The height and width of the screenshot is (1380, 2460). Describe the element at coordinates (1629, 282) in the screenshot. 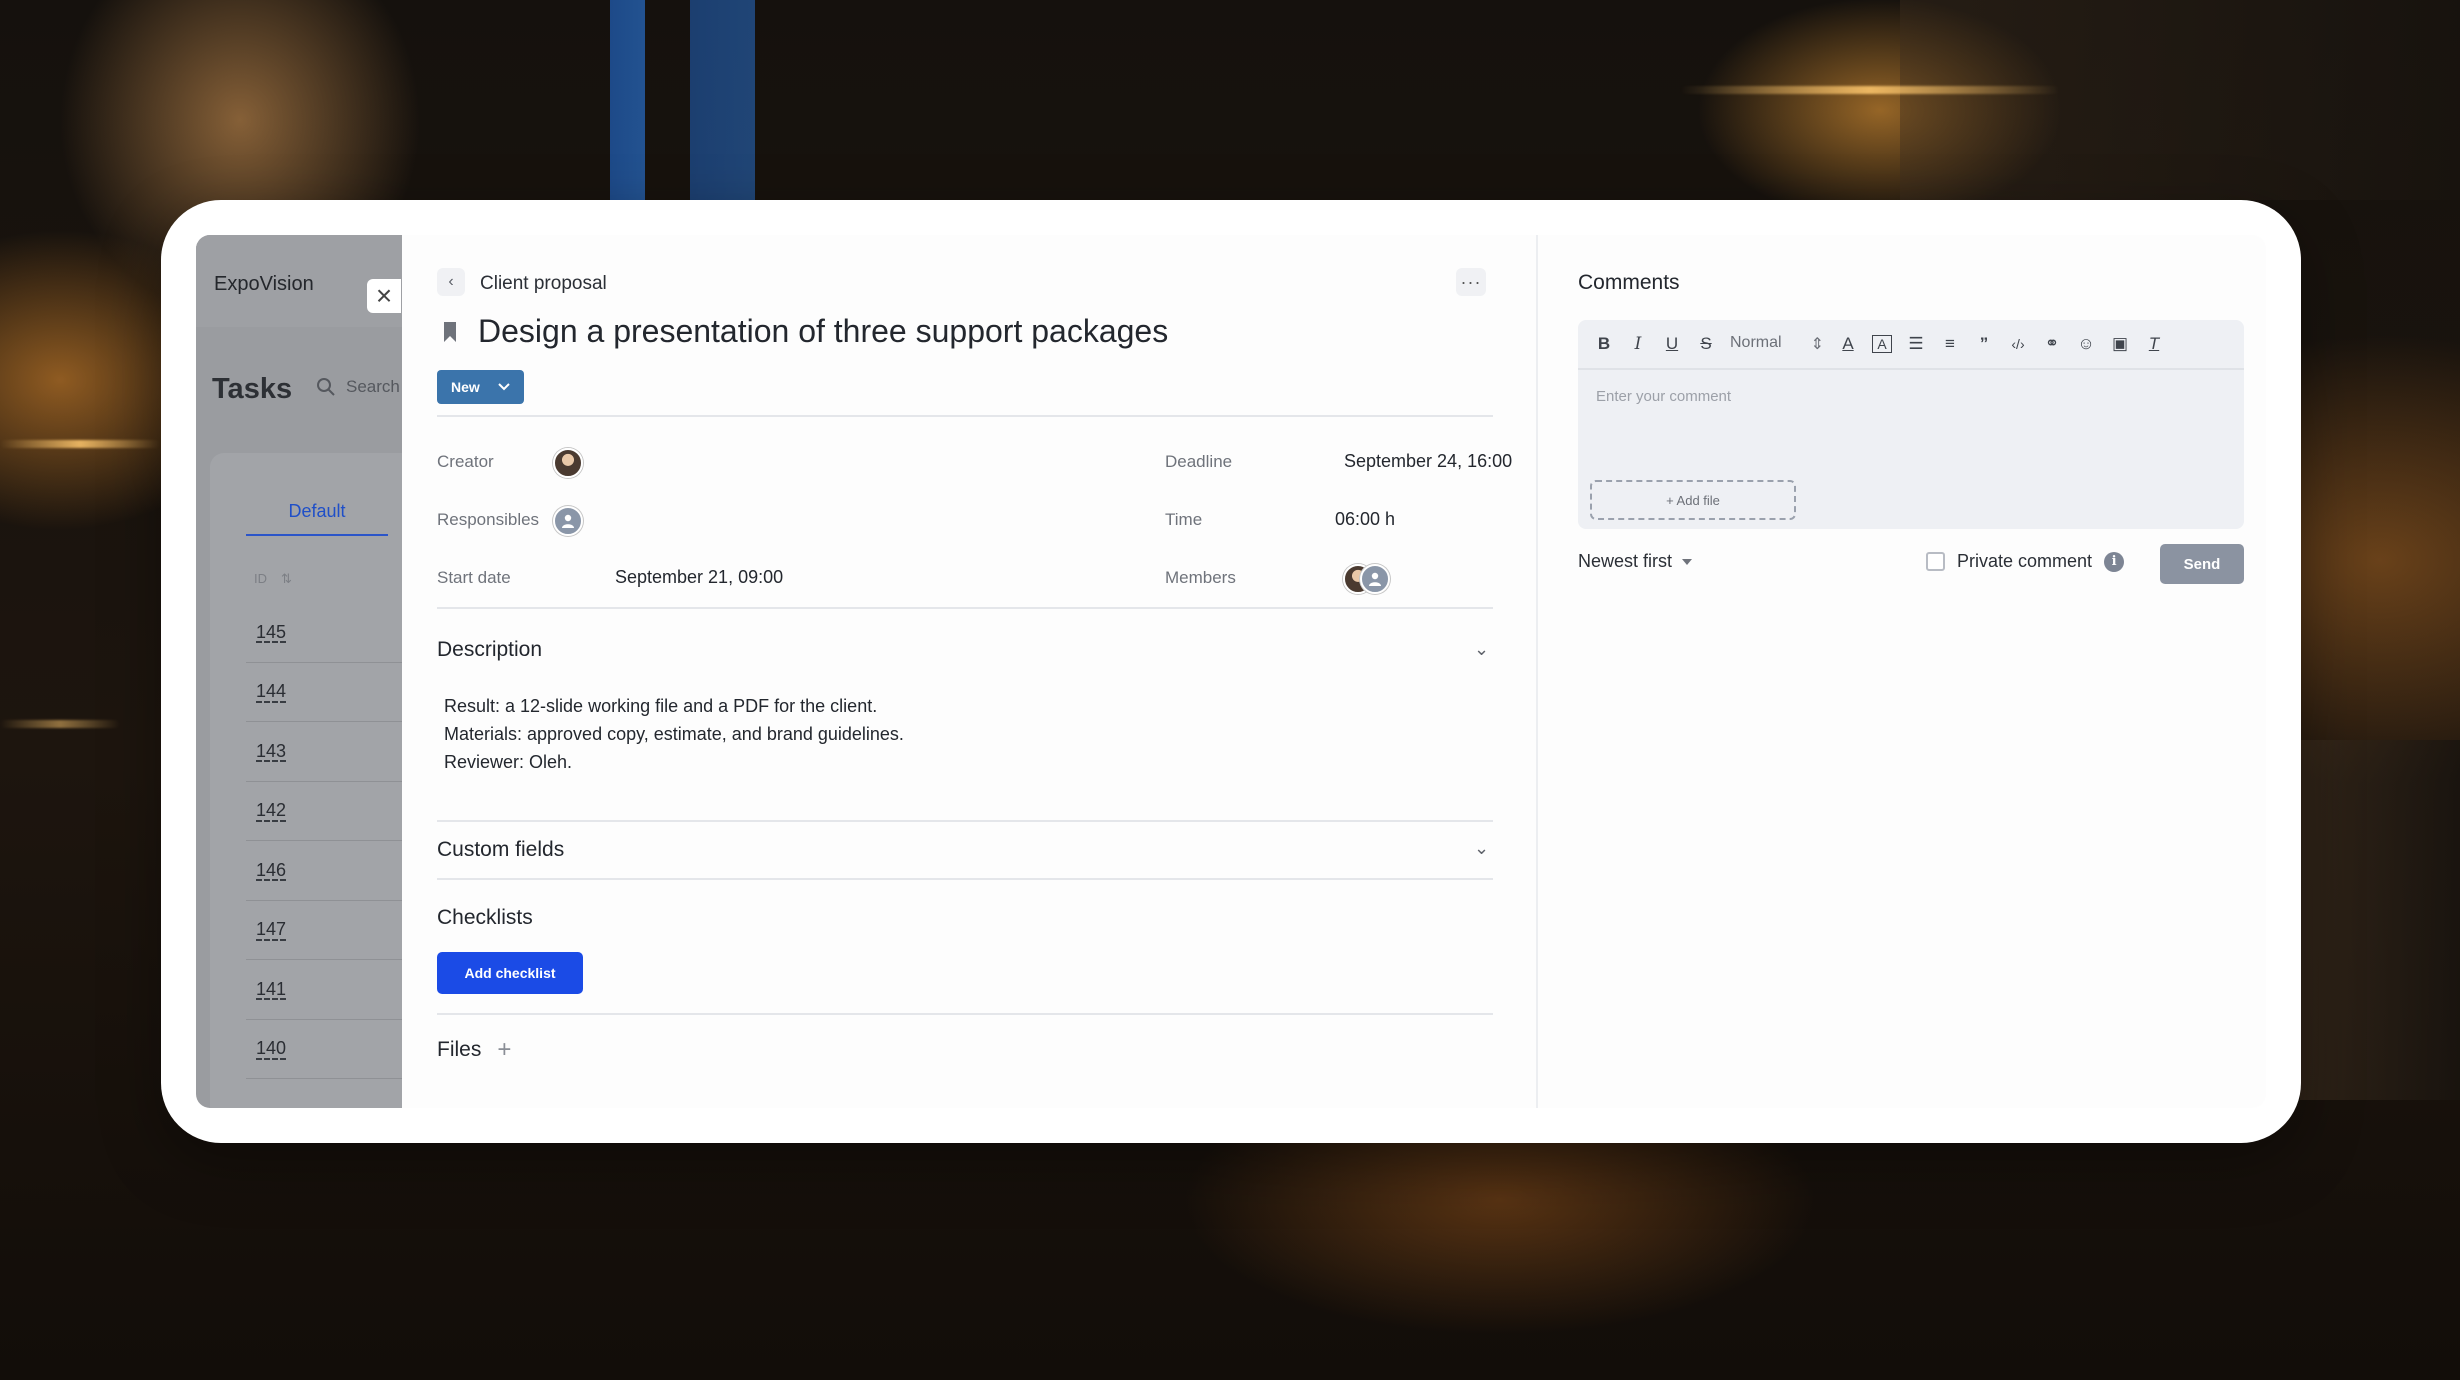

I see `comments-title: Comments` at that location.